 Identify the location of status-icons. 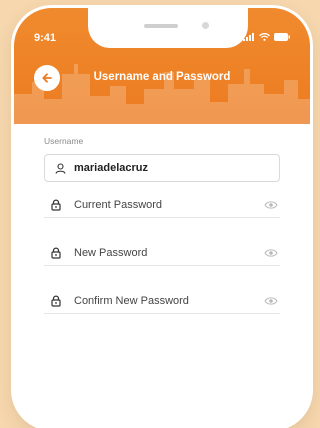
(266, 37).